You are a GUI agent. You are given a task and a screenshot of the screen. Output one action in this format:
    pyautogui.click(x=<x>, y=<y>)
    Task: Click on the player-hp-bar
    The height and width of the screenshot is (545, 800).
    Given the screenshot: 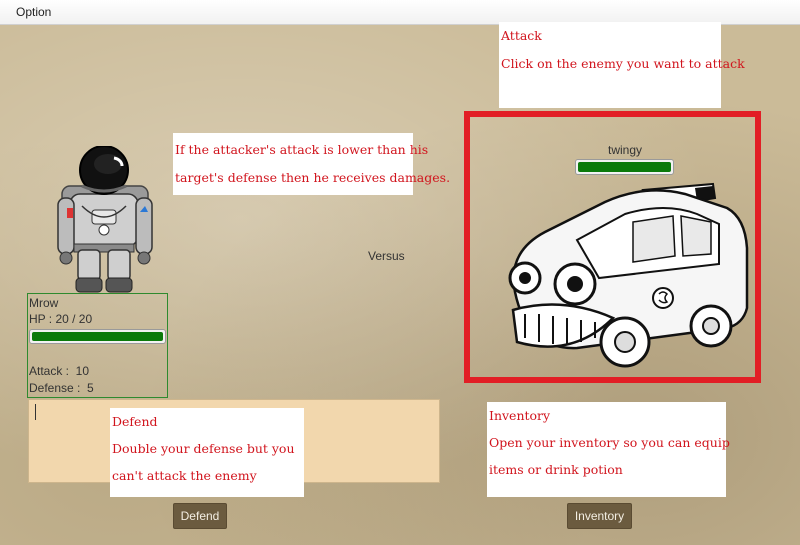 What is the action you would take?
    pyautogui.click(x=97, y=336)
    